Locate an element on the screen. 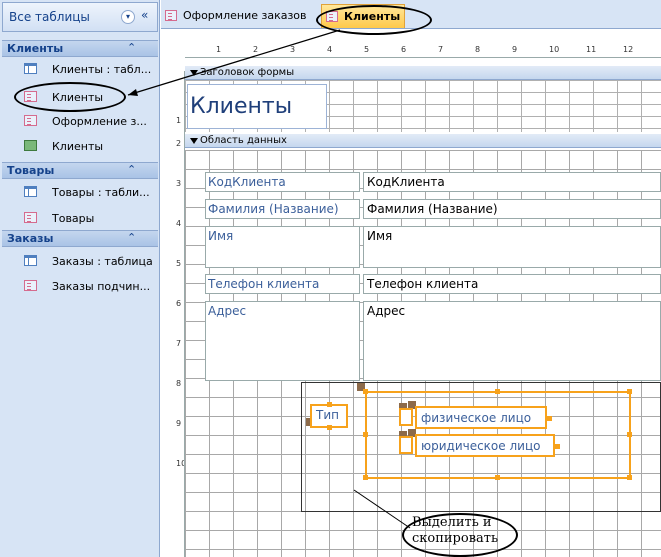 This screenshot has height=557, width=661. option-label: физическое лицо is located at coordinates (481, 417).